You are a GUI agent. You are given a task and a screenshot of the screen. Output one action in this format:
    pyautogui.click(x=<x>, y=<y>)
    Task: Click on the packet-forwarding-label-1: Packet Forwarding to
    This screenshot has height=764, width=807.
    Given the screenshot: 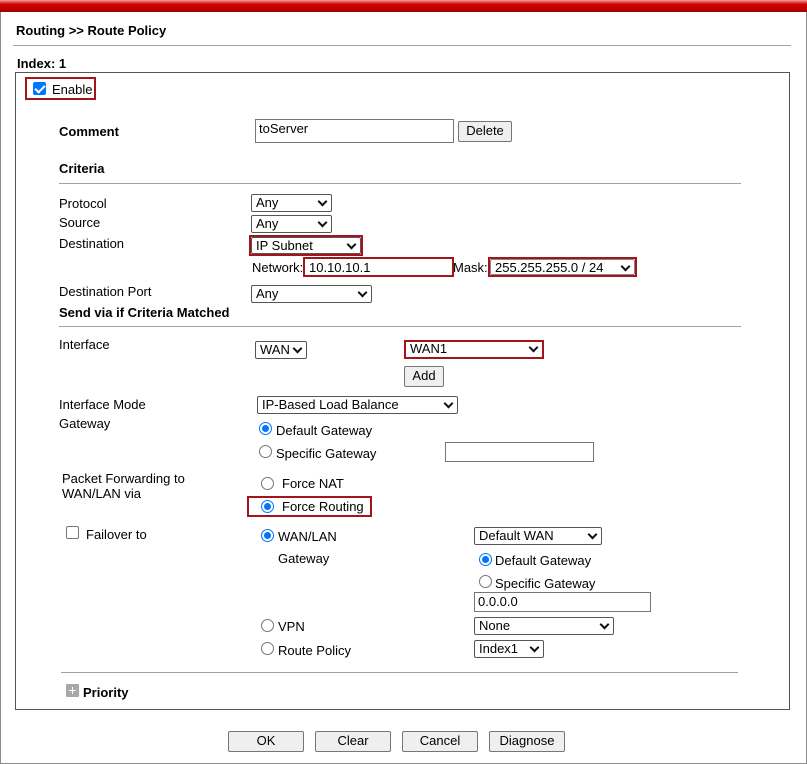 What is the action you would take?
    pyautogui.click(x=123, y=478)
    